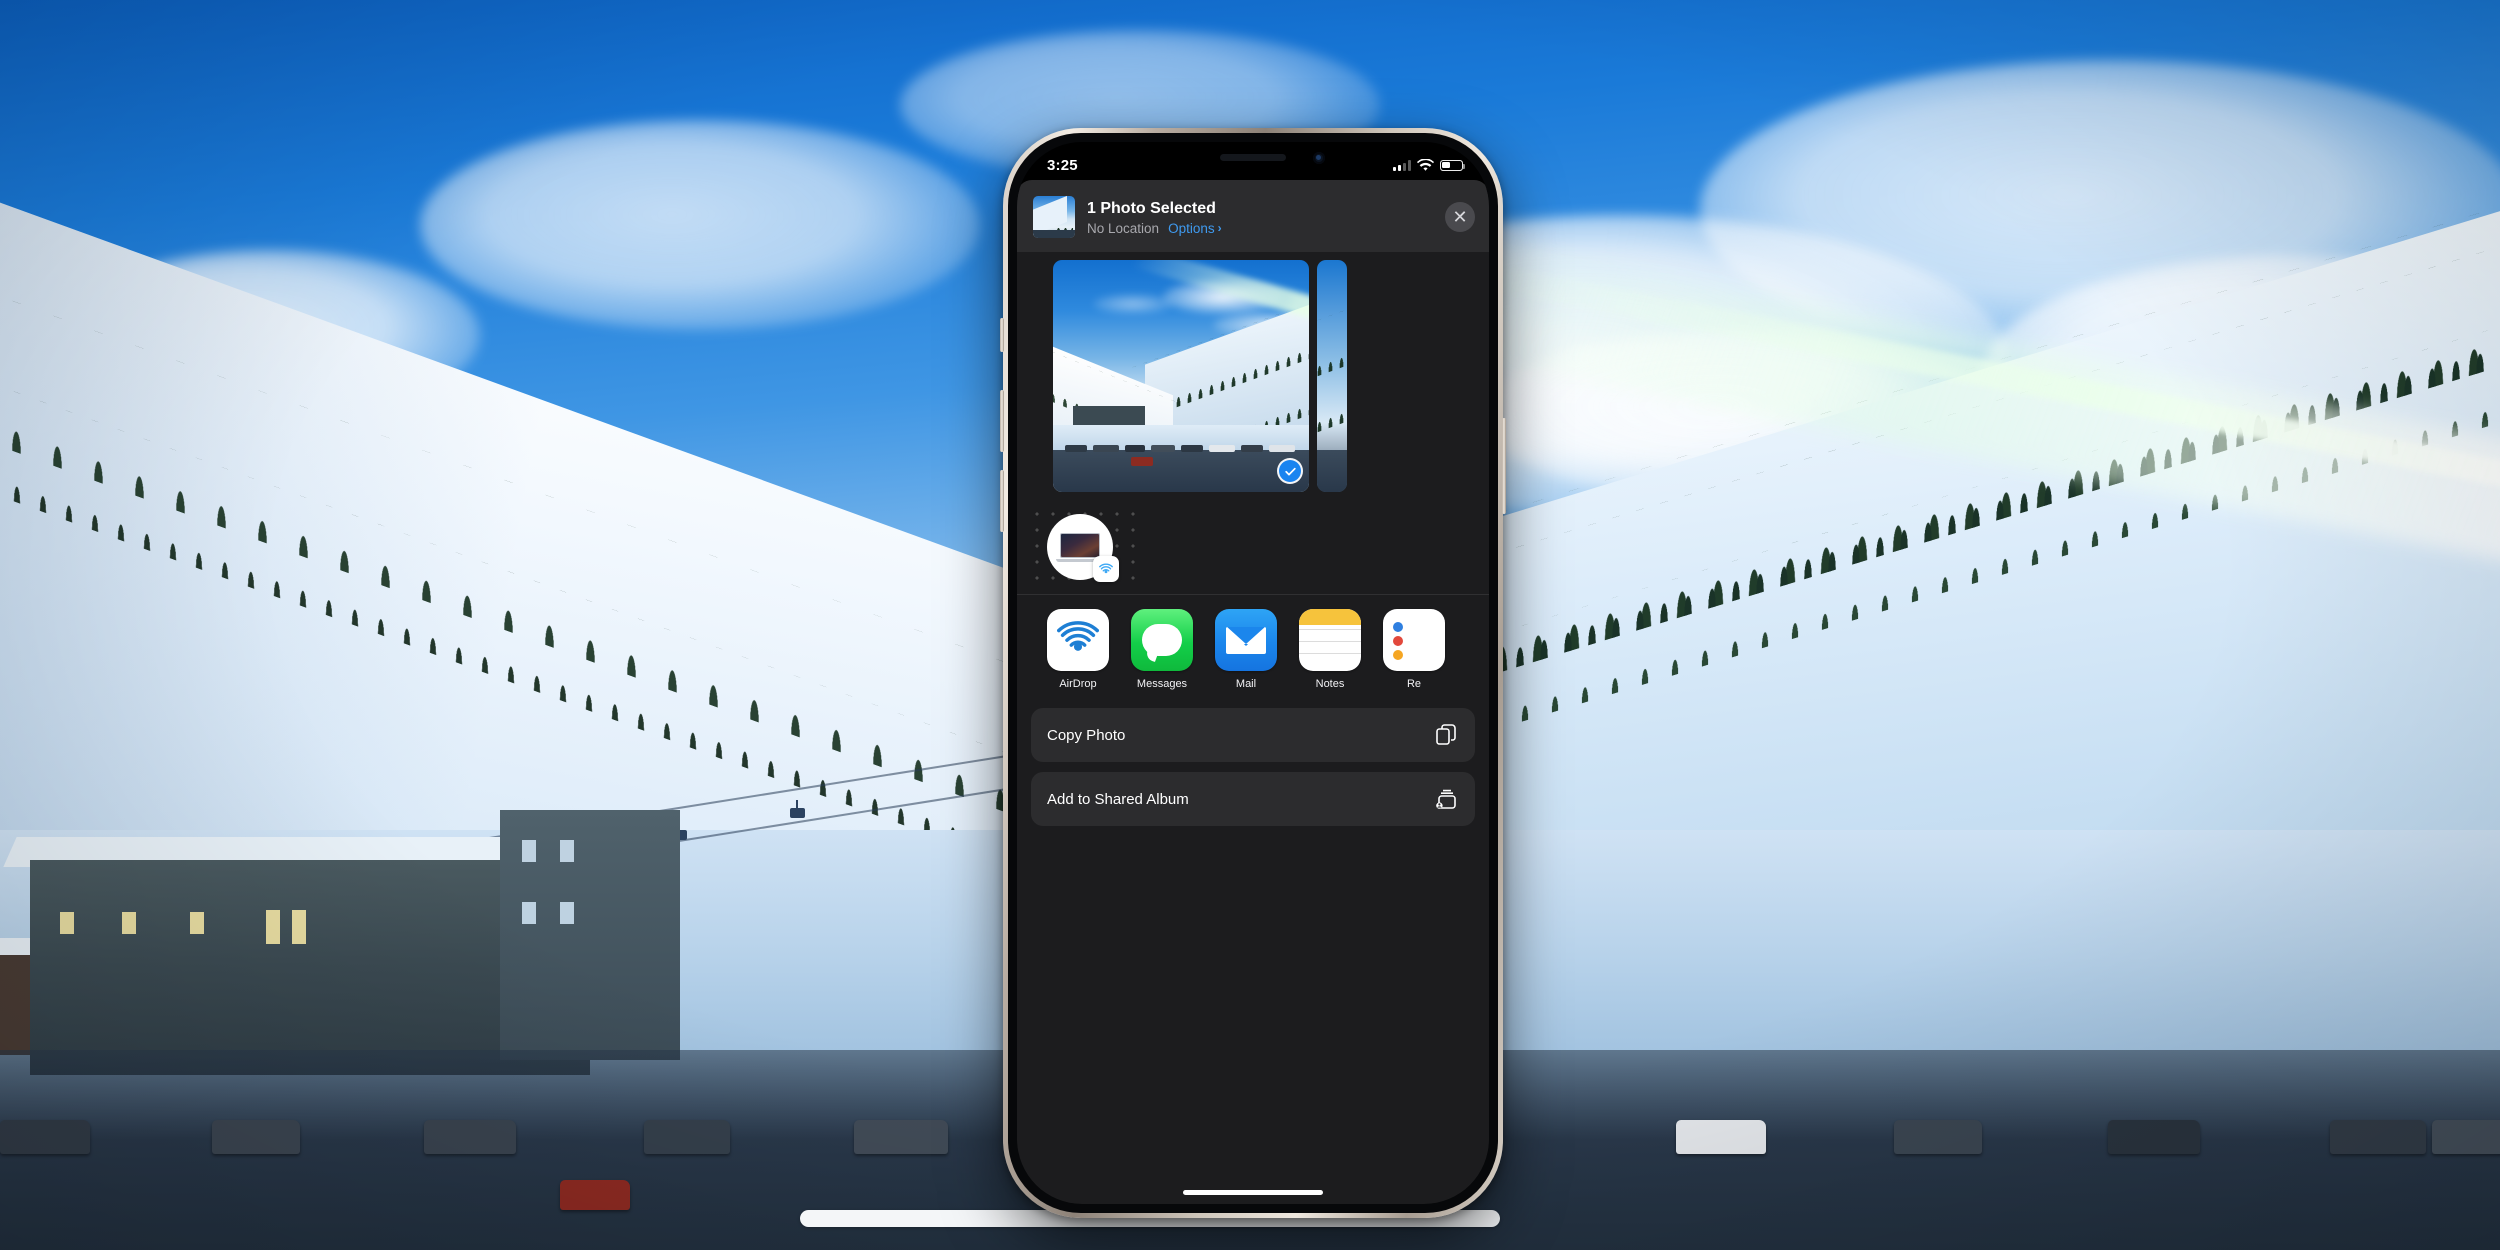 The width and height of the screenshot is (2500, 1250). What do you see at coordinates (590, 935) in the screenshot?
I see `lodge-tower` at bounding box center [590, 935].